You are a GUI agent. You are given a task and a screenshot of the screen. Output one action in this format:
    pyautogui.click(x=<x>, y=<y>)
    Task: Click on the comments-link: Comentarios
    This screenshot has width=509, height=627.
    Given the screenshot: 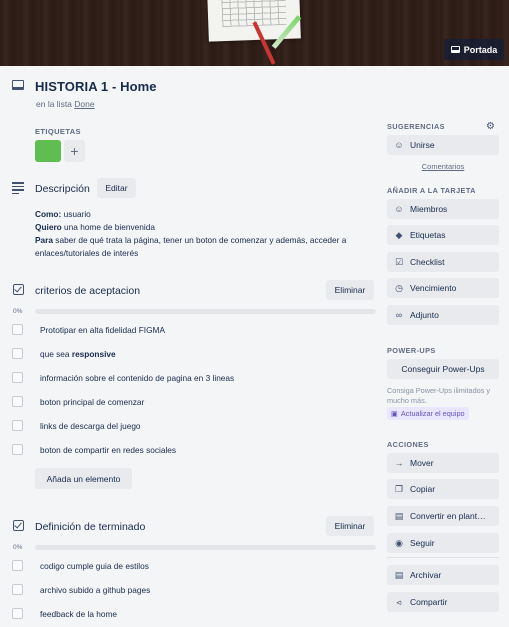 What is the action you would take?
    pyautogui.click(x=443, y=166)
    